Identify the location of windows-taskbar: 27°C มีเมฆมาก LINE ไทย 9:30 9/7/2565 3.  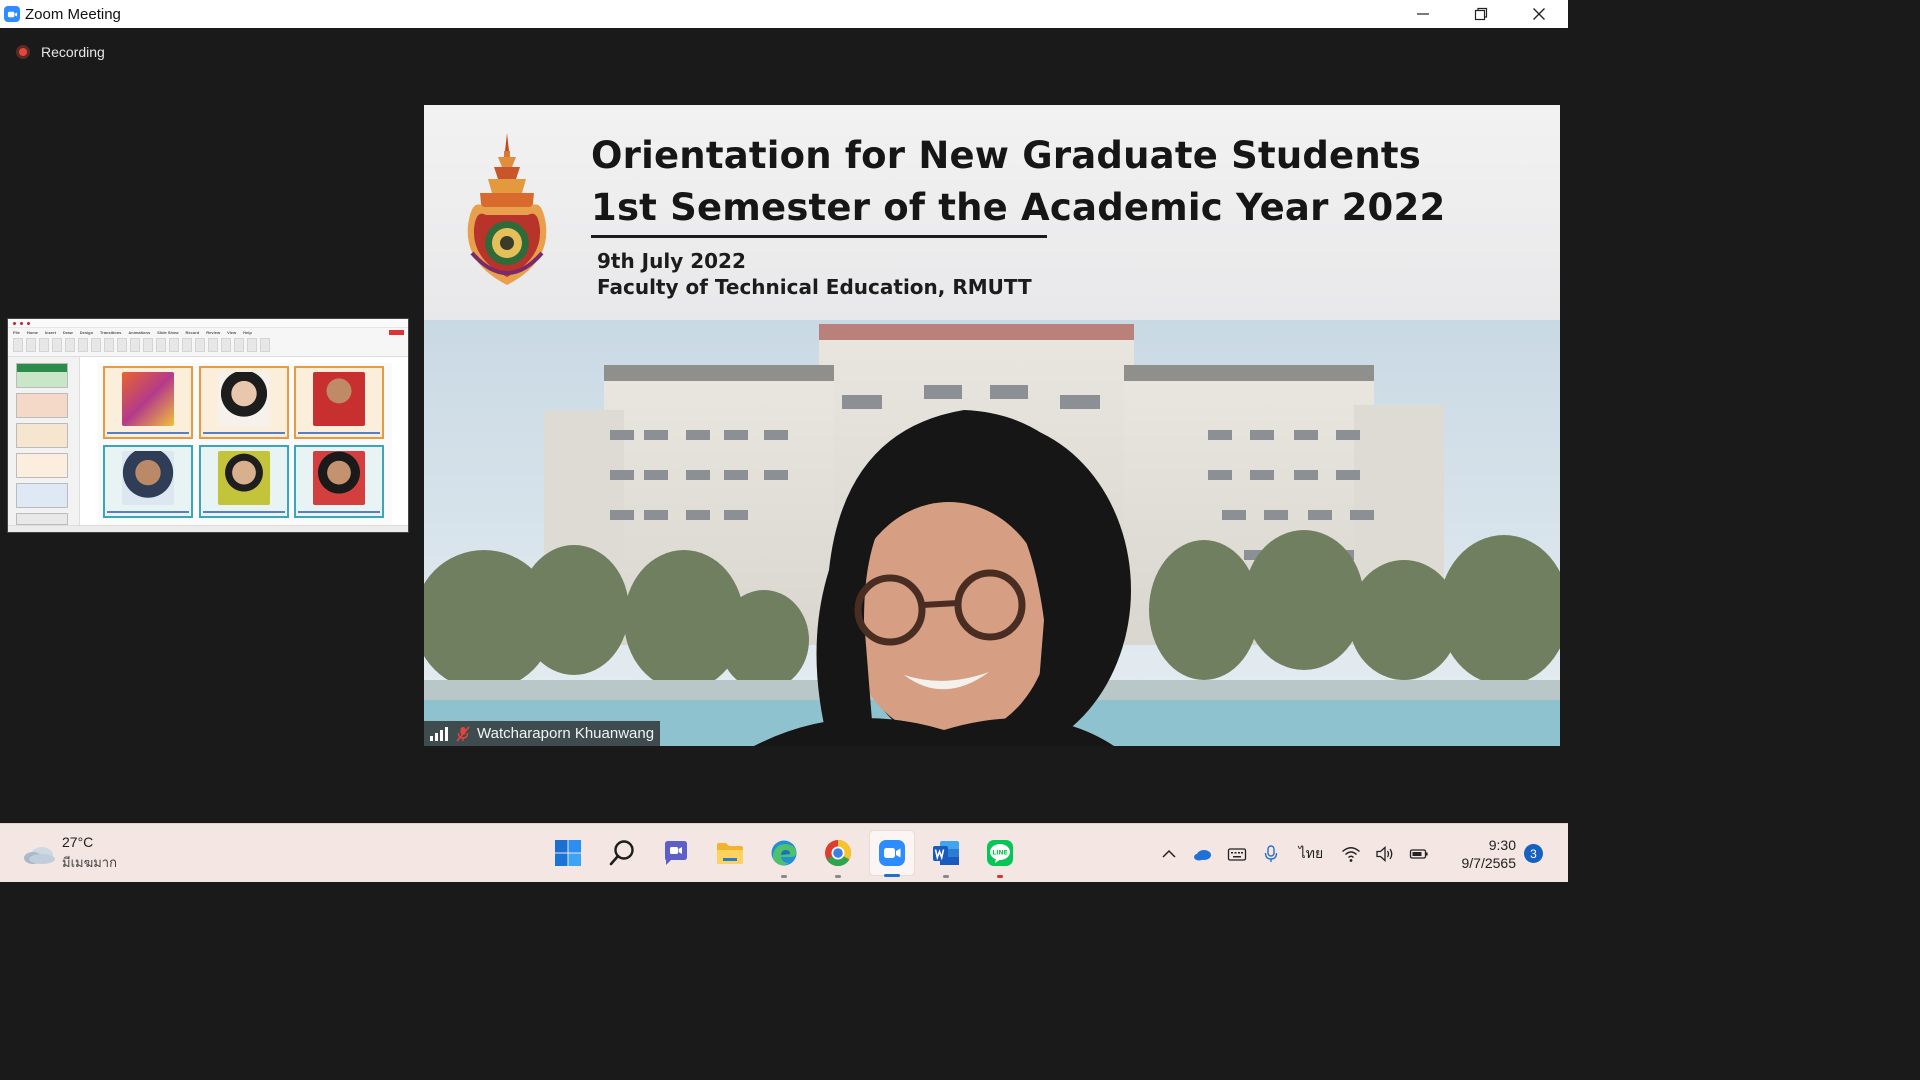
(784, 852).